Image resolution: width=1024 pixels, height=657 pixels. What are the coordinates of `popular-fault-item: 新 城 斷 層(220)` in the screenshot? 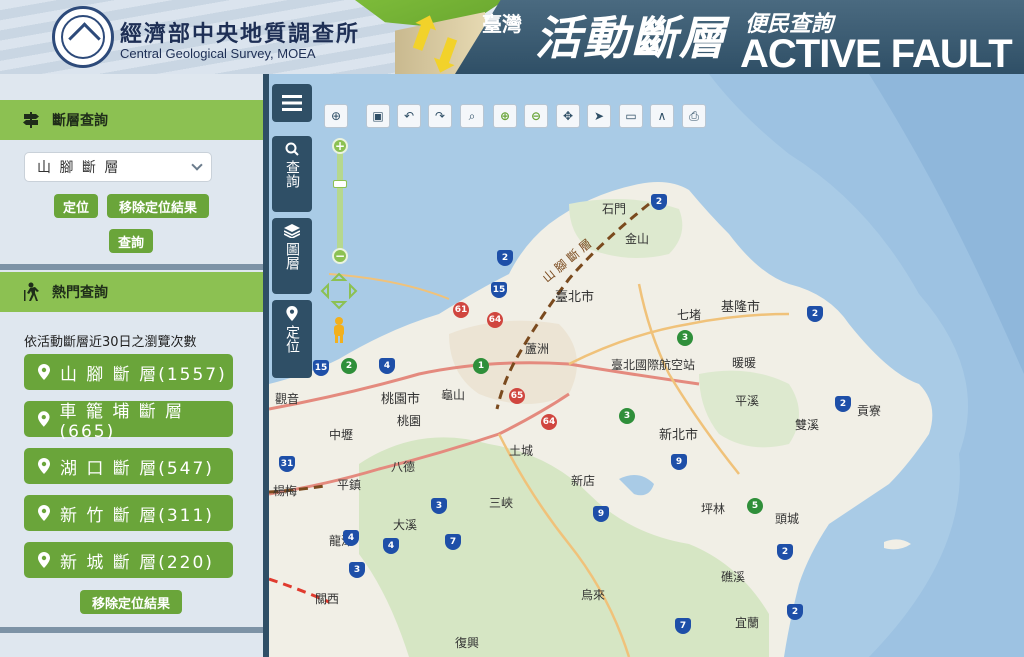 It's located at (128, 560).